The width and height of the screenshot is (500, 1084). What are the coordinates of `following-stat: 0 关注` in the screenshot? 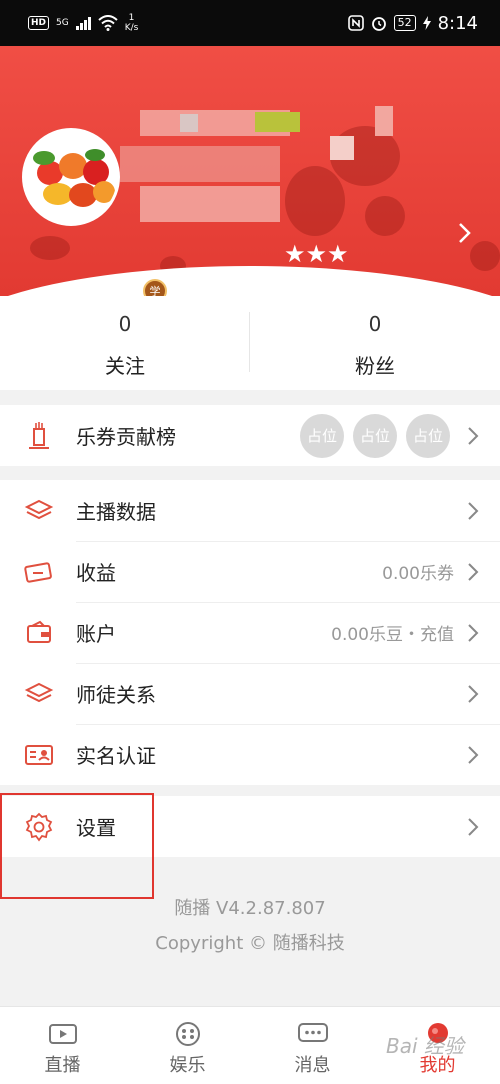 It's located at (125, 343).